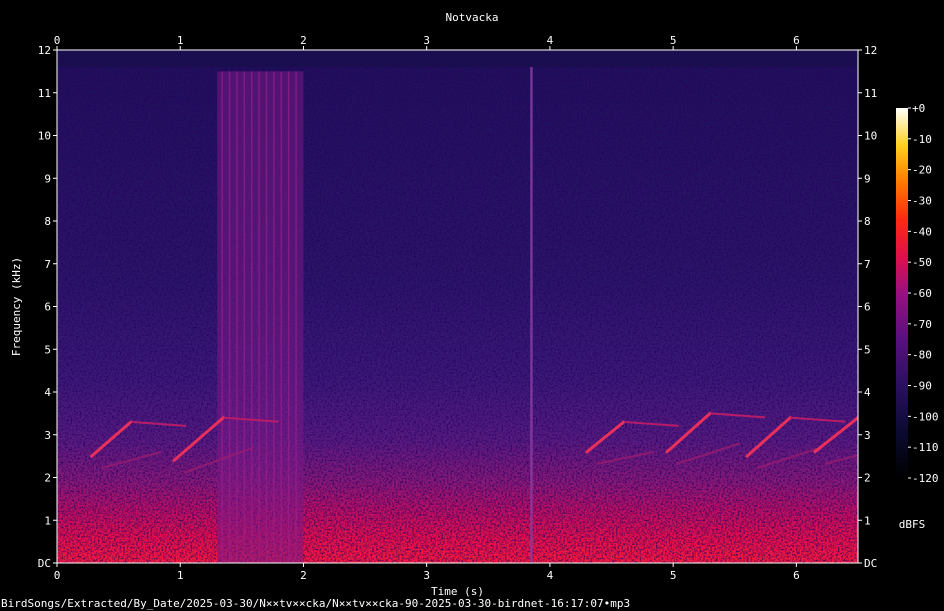 Image resolution: width=944 pixels, height=611 pixels. Describe the element at coordinates (925, 478) in the screenshot. I see `colorbar-tick-label: -120` at that location.